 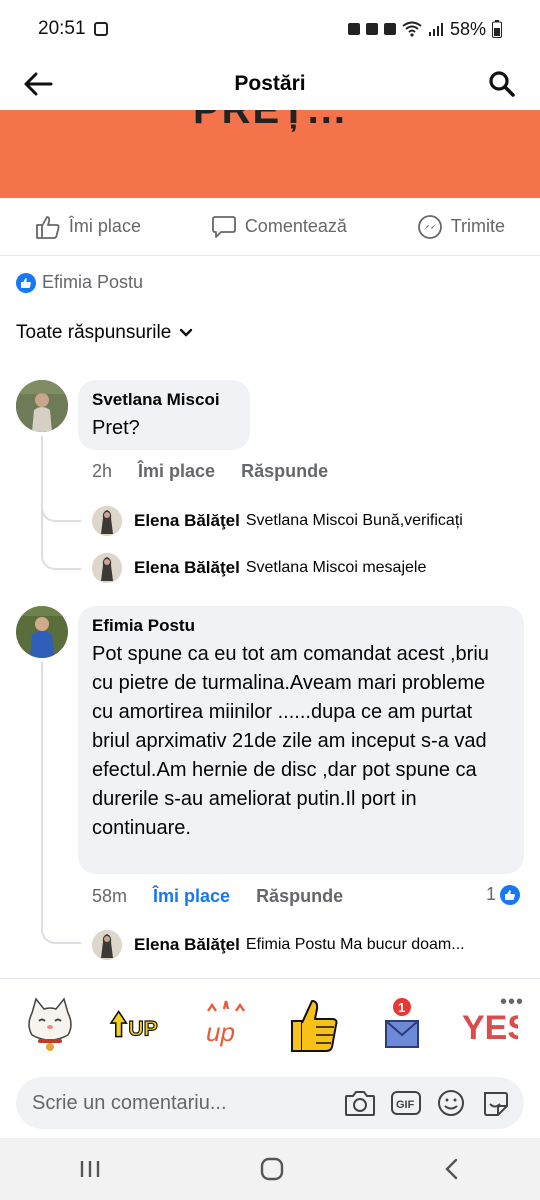 I want to click on comment-time: 58m, so click(x=110, y=896).